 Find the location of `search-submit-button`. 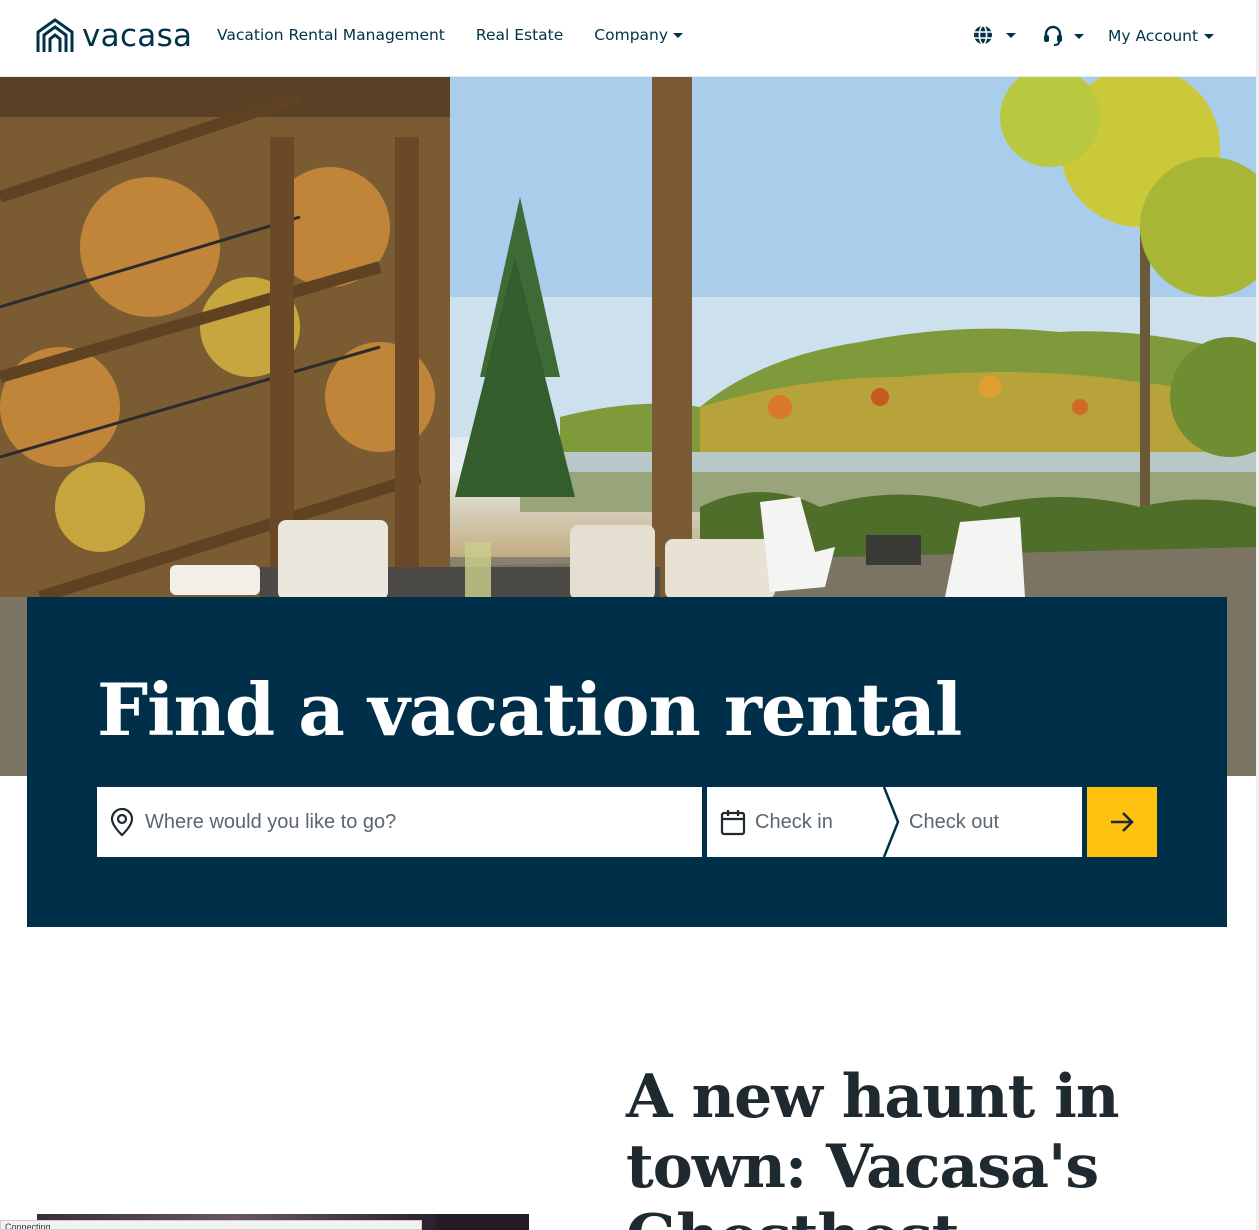

search-submit-button is located at coordinates (1122, 822).